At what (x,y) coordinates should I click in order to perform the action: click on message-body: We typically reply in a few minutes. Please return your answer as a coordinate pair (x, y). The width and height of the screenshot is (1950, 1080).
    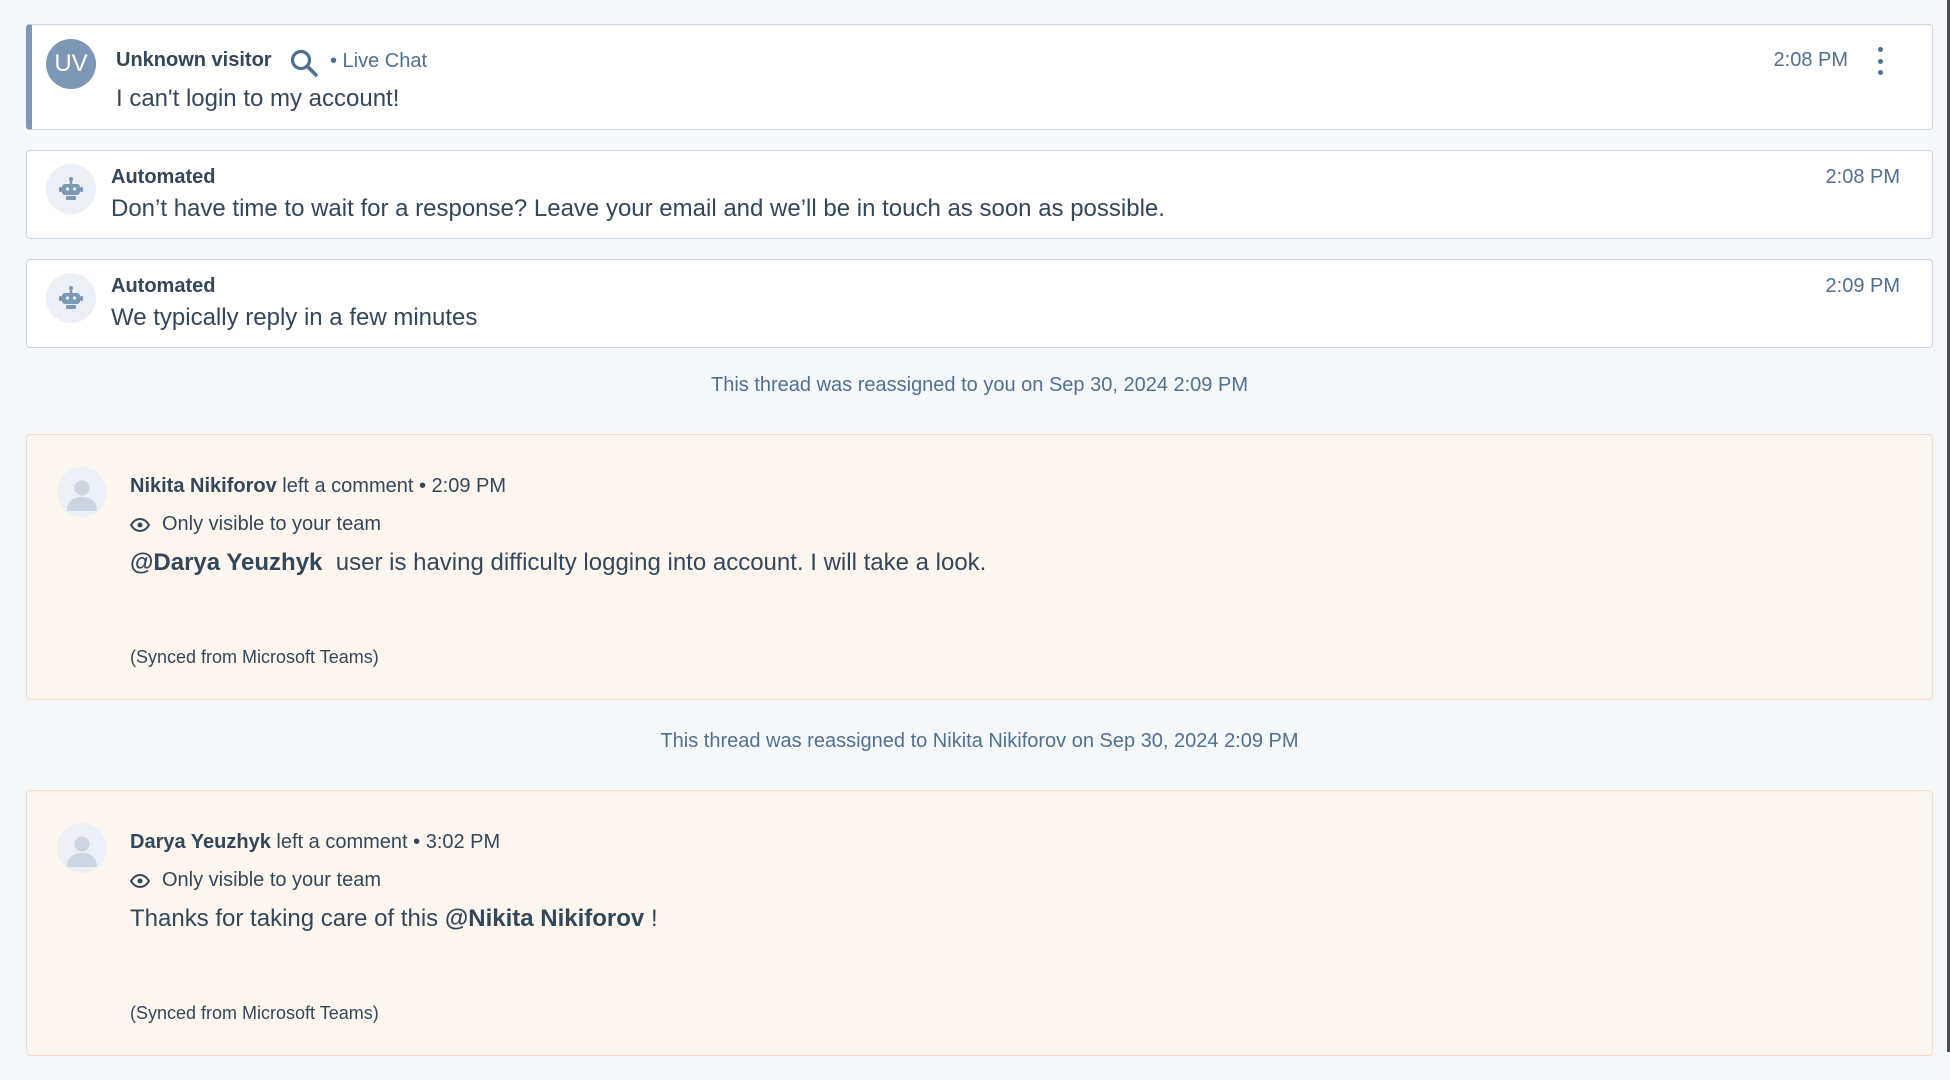
    Looking at the image, I should click on (294, 317).